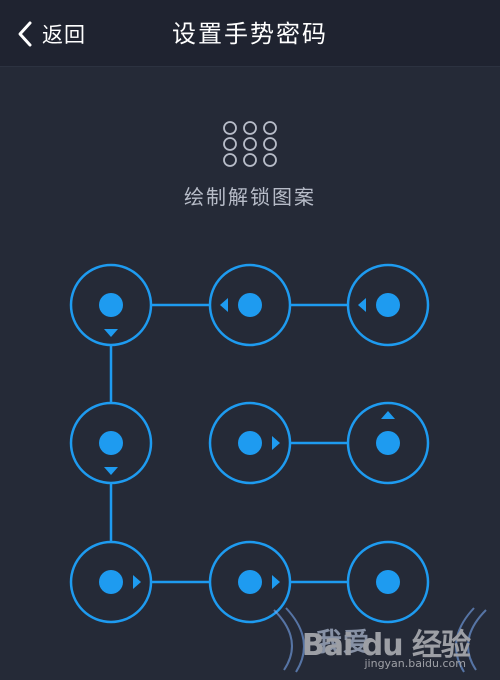 This screenshot has height=680, width=500. What do you see at coordinates (379, 638) in the screenshot?
I see `baidu-watermark: 我爱 Bai du 经验 jingyan.baidu.com` at bounding box center [379, 638].